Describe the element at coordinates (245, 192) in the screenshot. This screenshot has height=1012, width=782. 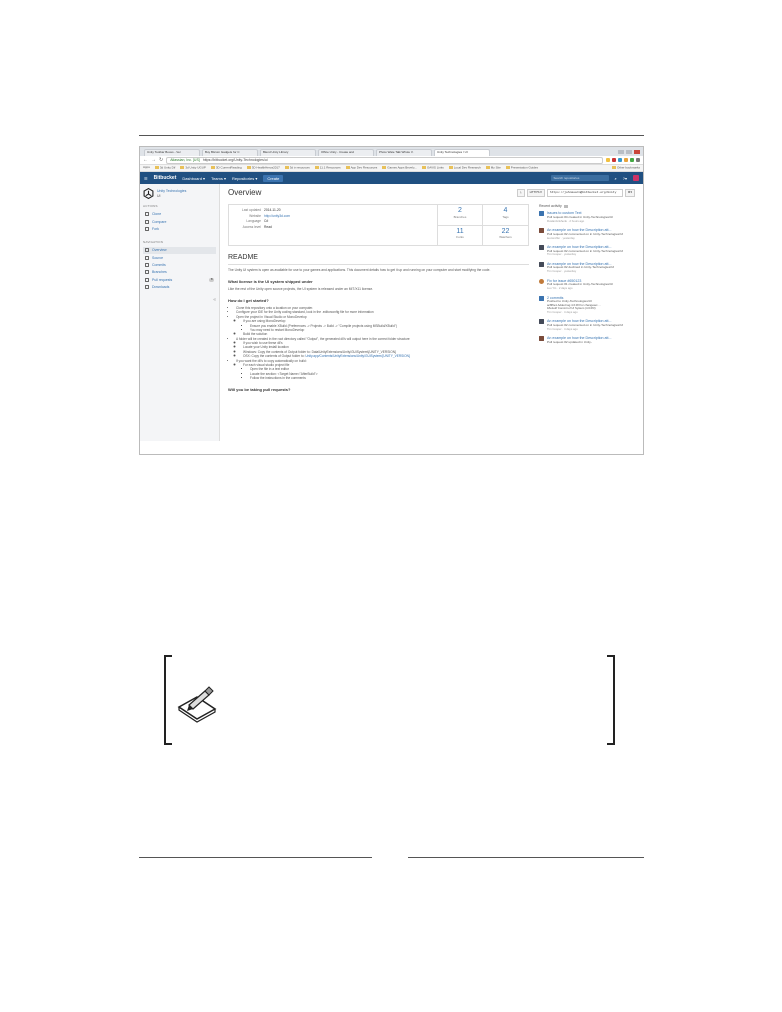
I see `page-title: Overview` at that location.